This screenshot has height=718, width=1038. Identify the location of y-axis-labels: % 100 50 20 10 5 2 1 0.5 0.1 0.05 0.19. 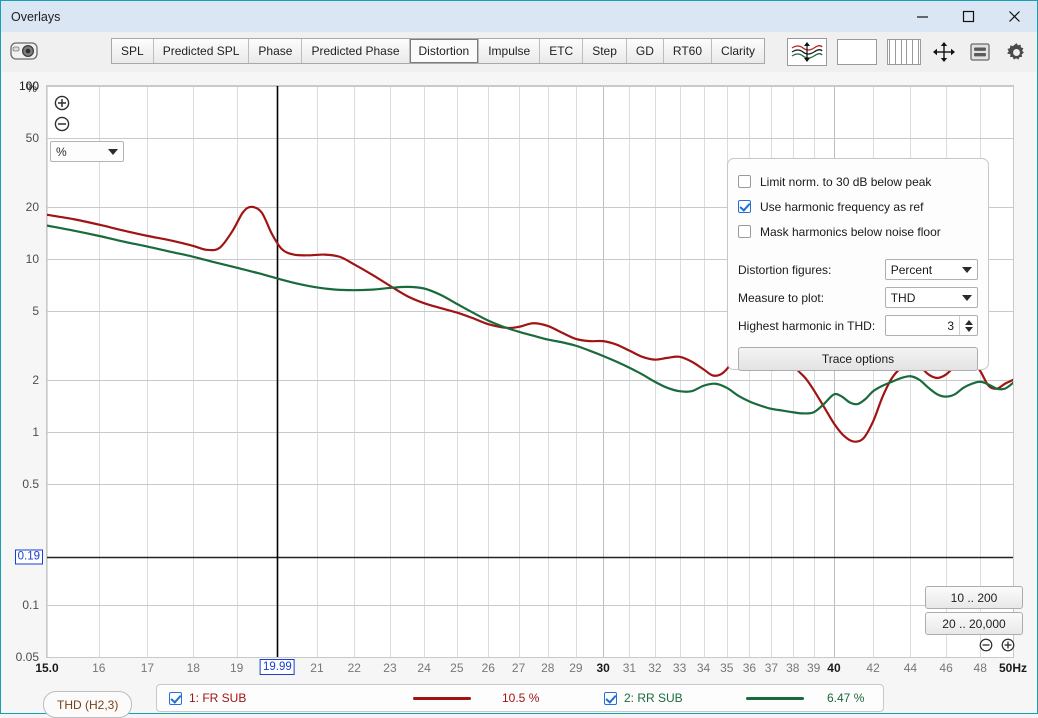
(23, 371).